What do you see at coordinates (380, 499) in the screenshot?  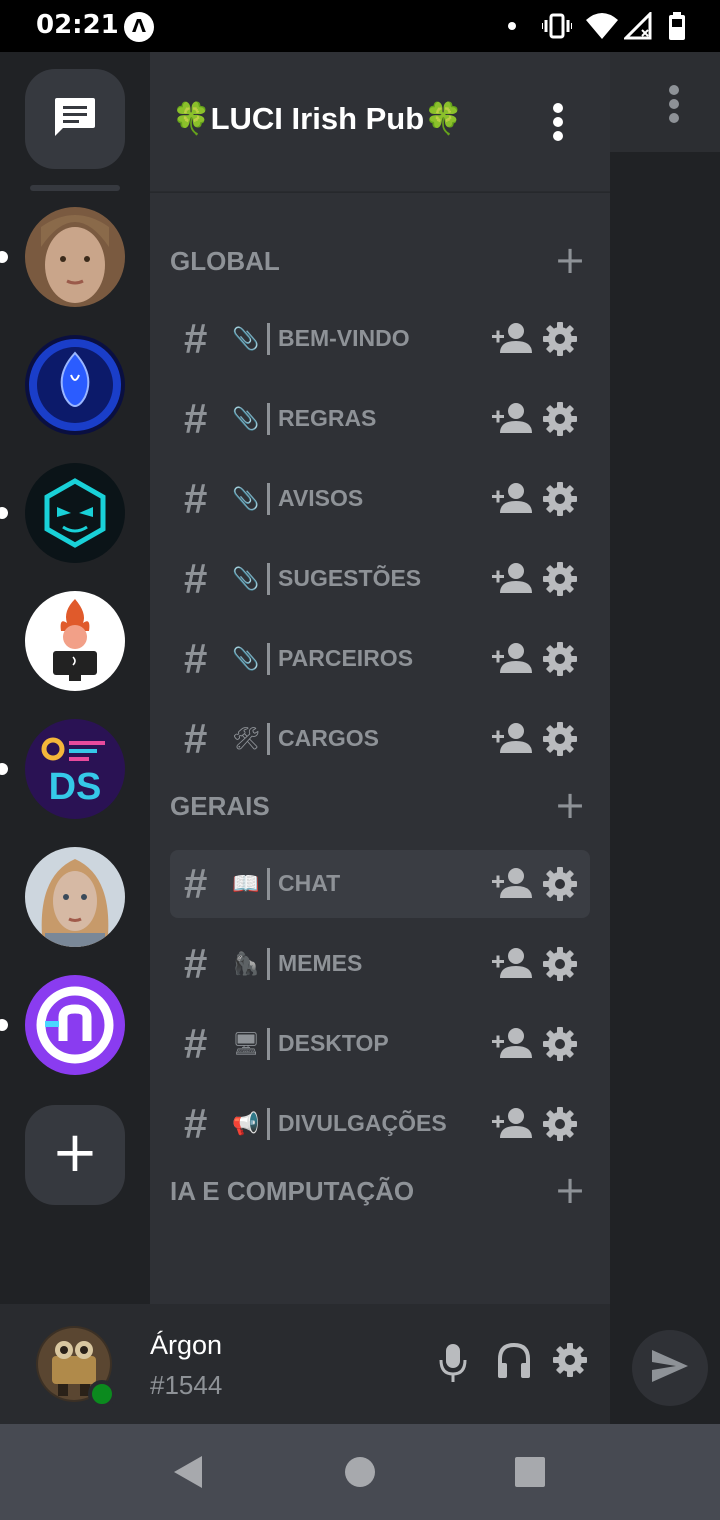 I see `channel-item: # 📎 AVISOS` at bounding box center [380, 499].